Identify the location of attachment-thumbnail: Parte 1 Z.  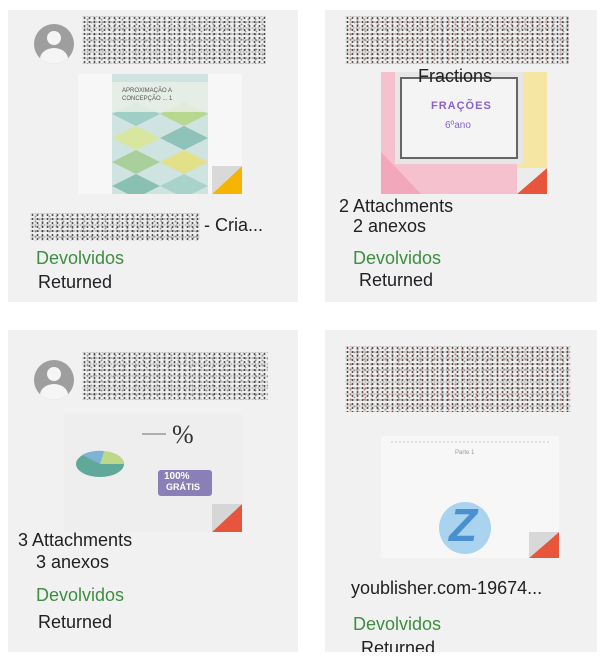
(470, 497).